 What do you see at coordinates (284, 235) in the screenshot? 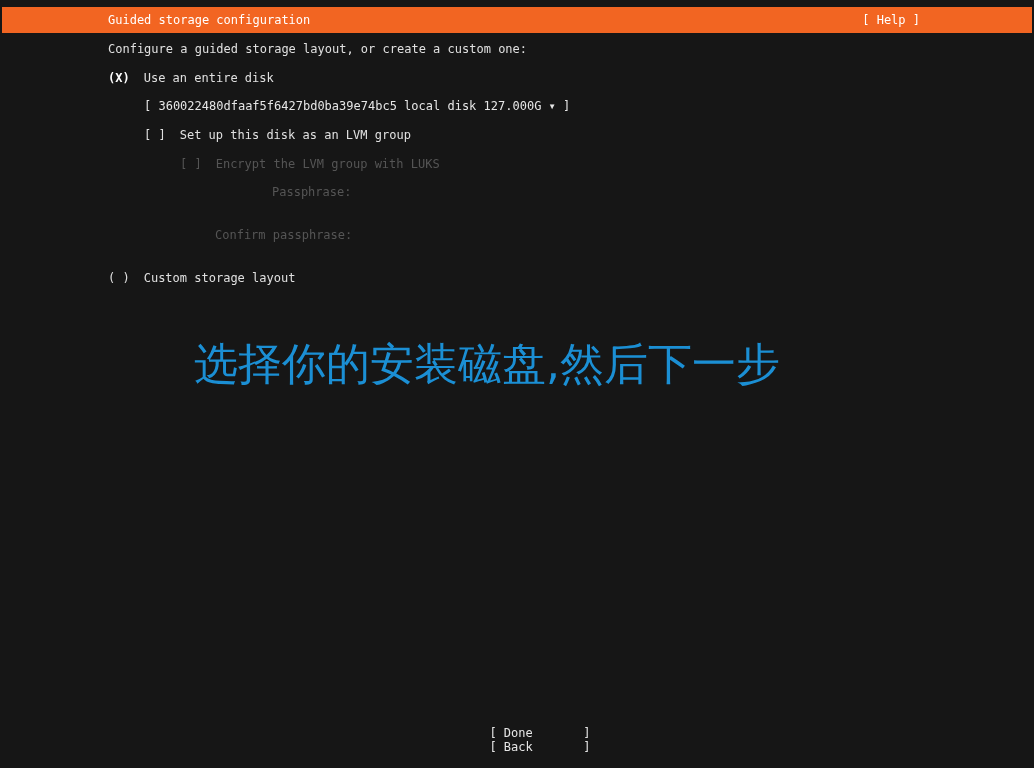
I see `field-label: Confirm passphrase:` at bounding box center [284, 235].